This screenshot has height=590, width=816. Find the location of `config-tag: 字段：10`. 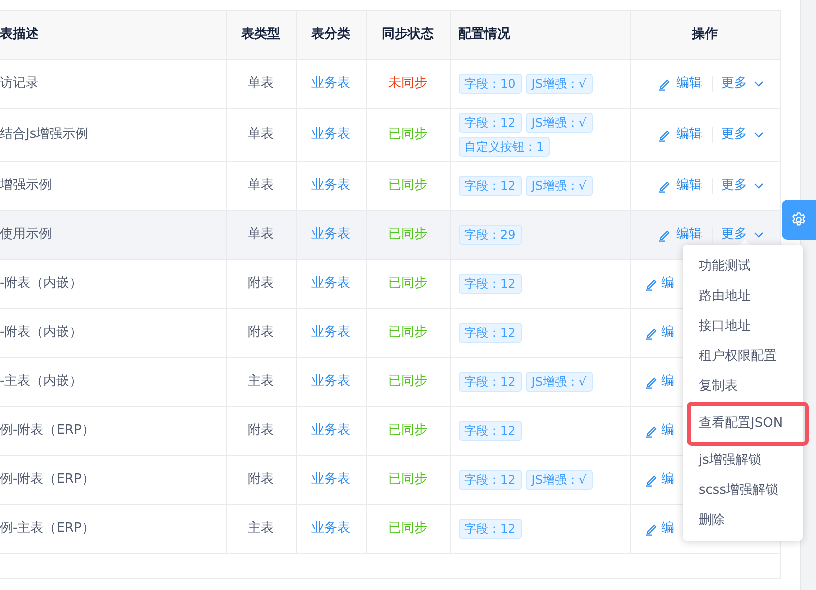

config-tag: 字段：10 is located at coordinates (490, 84).